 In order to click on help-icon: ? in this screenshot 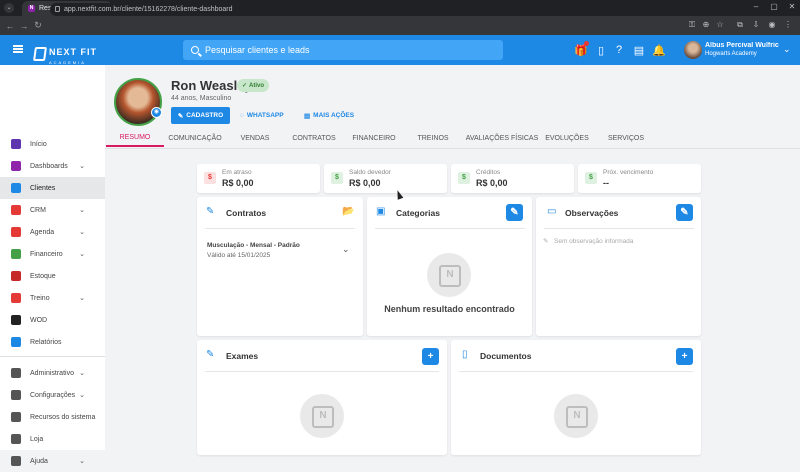, I will do `click(619, 50)`.